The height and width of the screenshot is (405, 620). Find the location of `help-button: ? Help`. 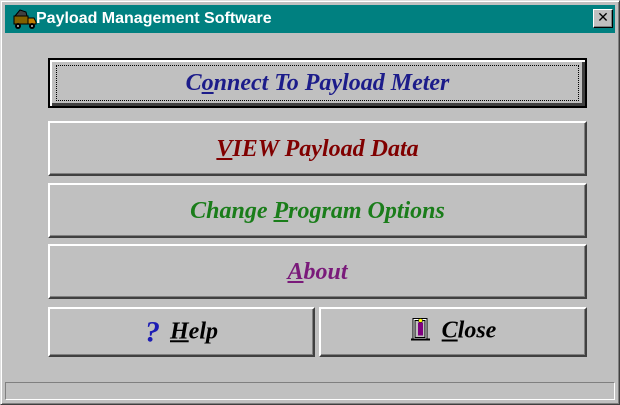

help-button: ? Help is located at coordinates (181, 332).